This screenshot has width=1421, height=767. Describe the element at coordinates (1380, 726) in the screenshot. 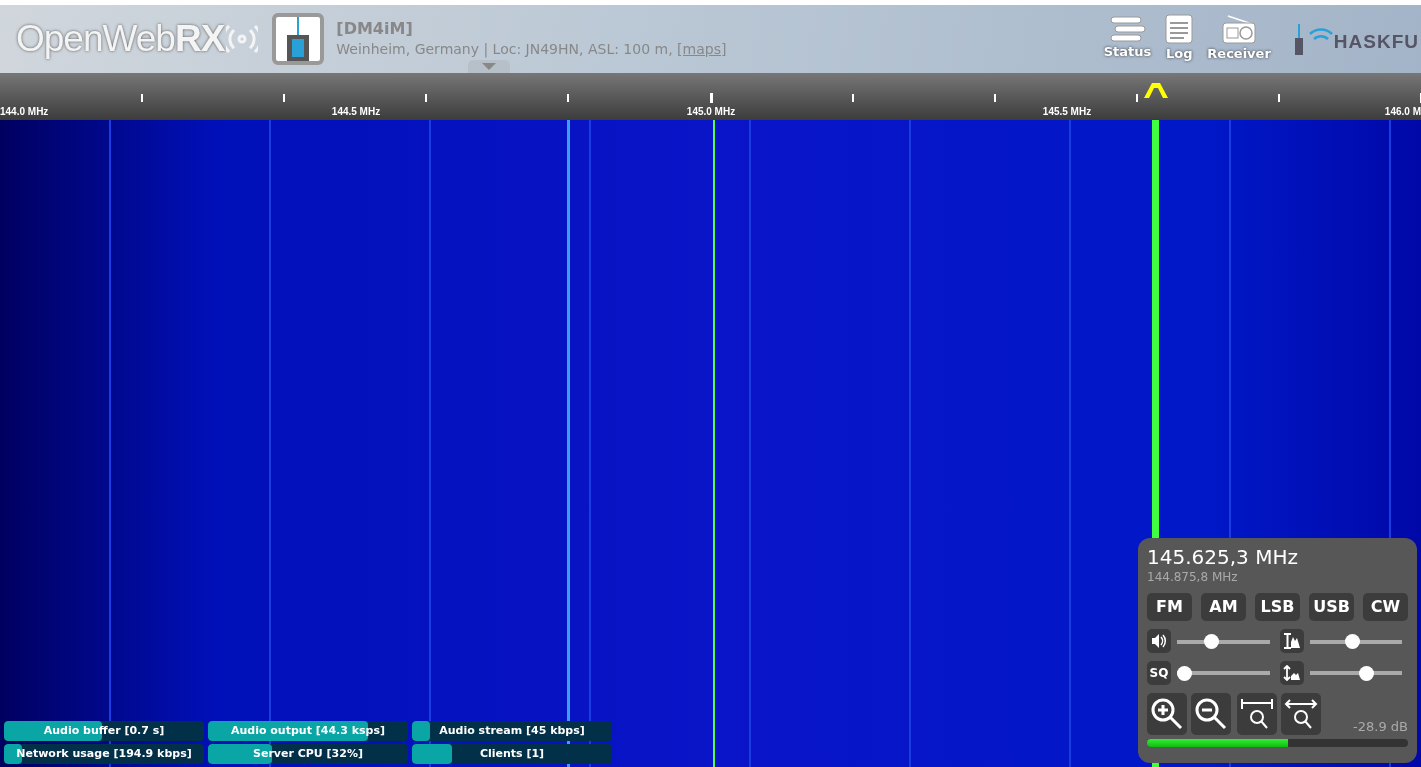

I see `signal-level-reading: -28.9 dB` at that location.